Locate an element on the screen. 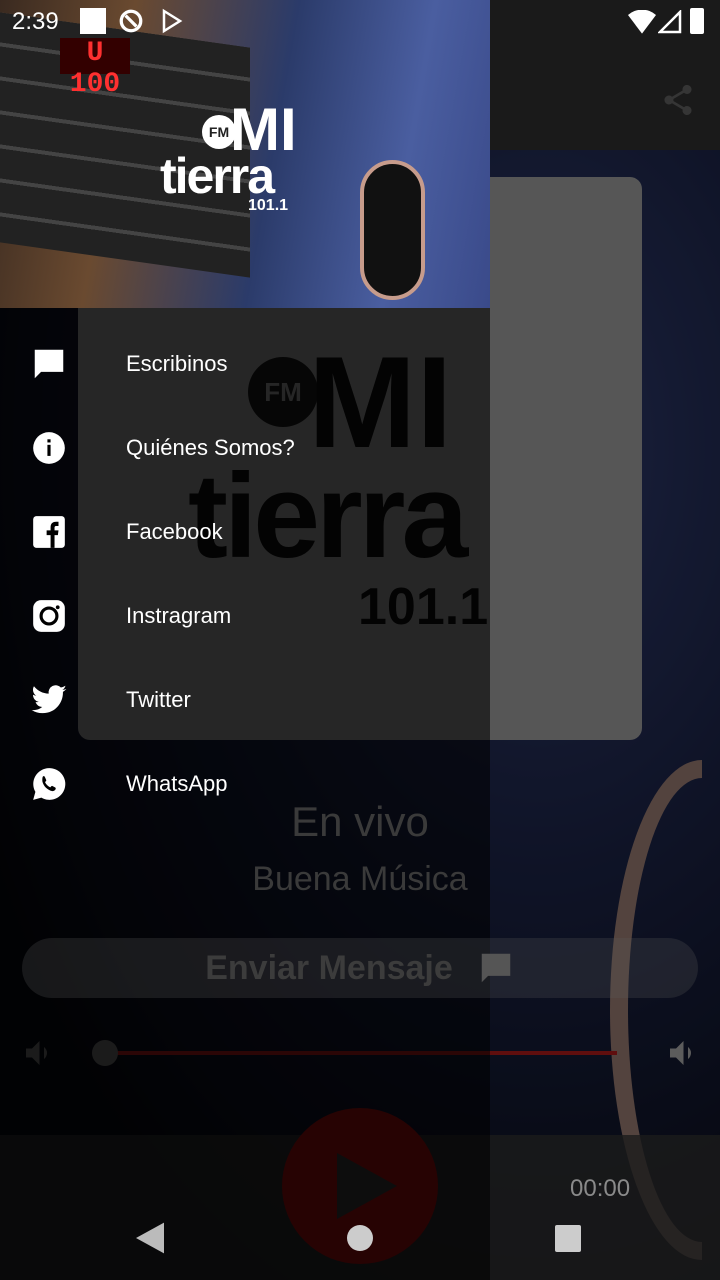  microphone-photo is located at coordinates (392, 230).